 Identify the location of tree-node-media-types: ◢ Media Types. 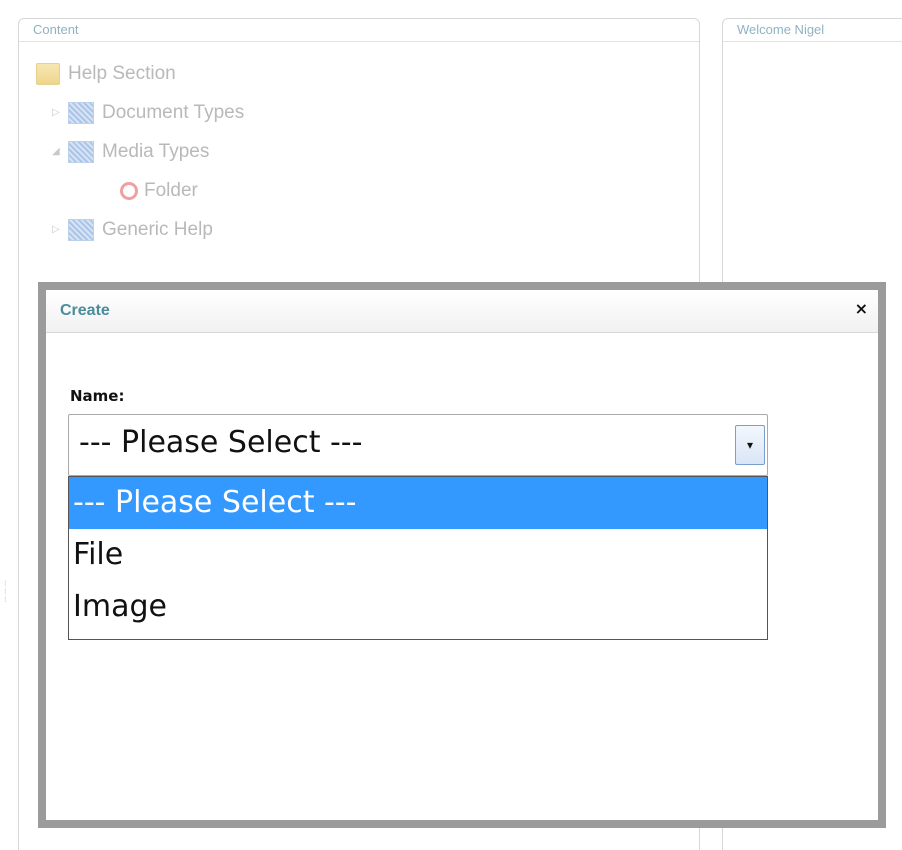
(133, 151).